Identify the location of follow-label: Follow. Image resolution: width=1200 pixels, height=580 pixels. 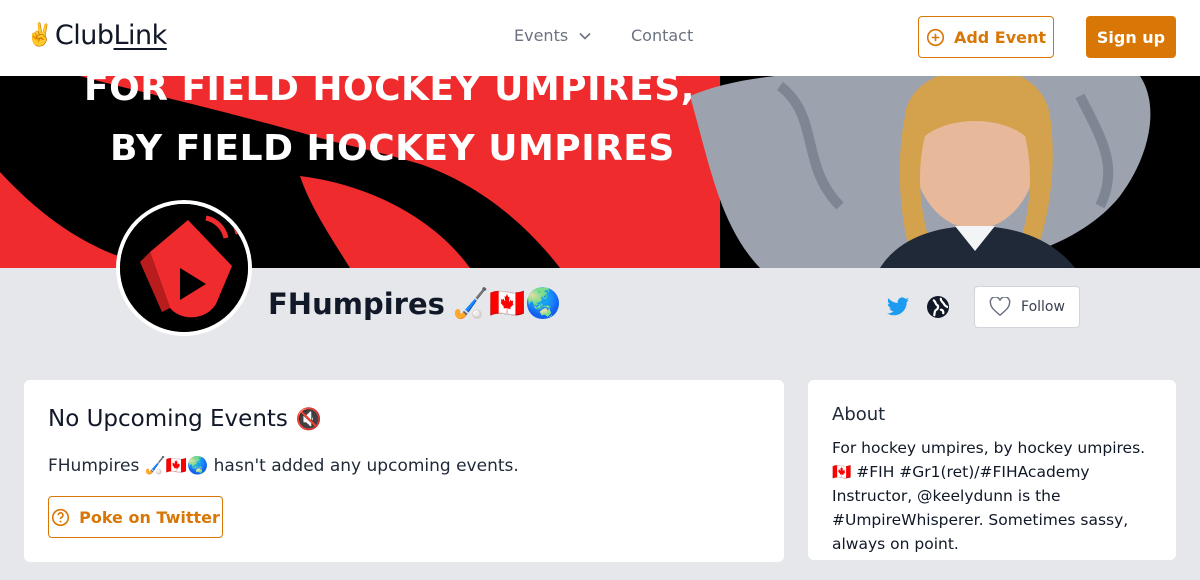
(1043, 307).